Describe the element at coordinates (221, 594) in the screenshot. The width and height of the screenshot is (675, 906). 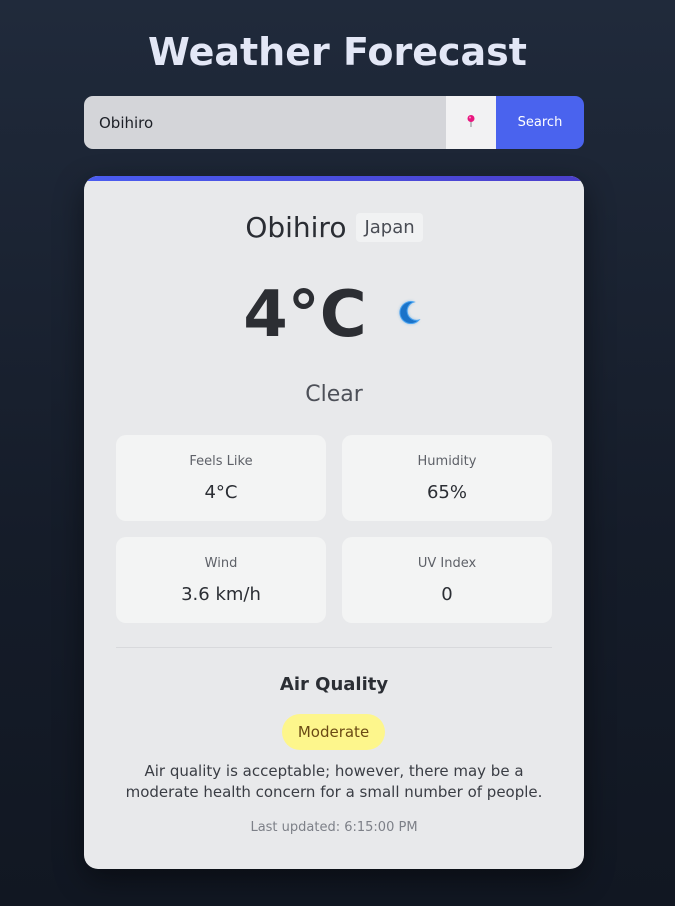
I see `stat-value: 3.6 km/h` at that location.